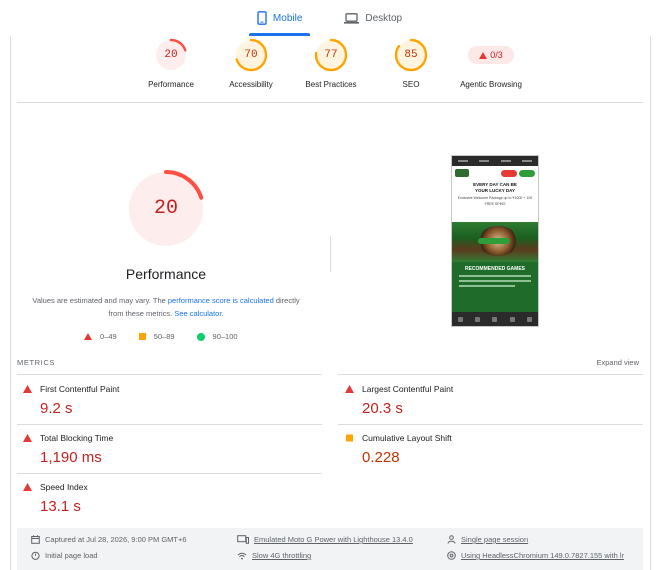 The image size is (659, 570). I want to click on agentic-browsing-score: 0/3, so click(496, 55).